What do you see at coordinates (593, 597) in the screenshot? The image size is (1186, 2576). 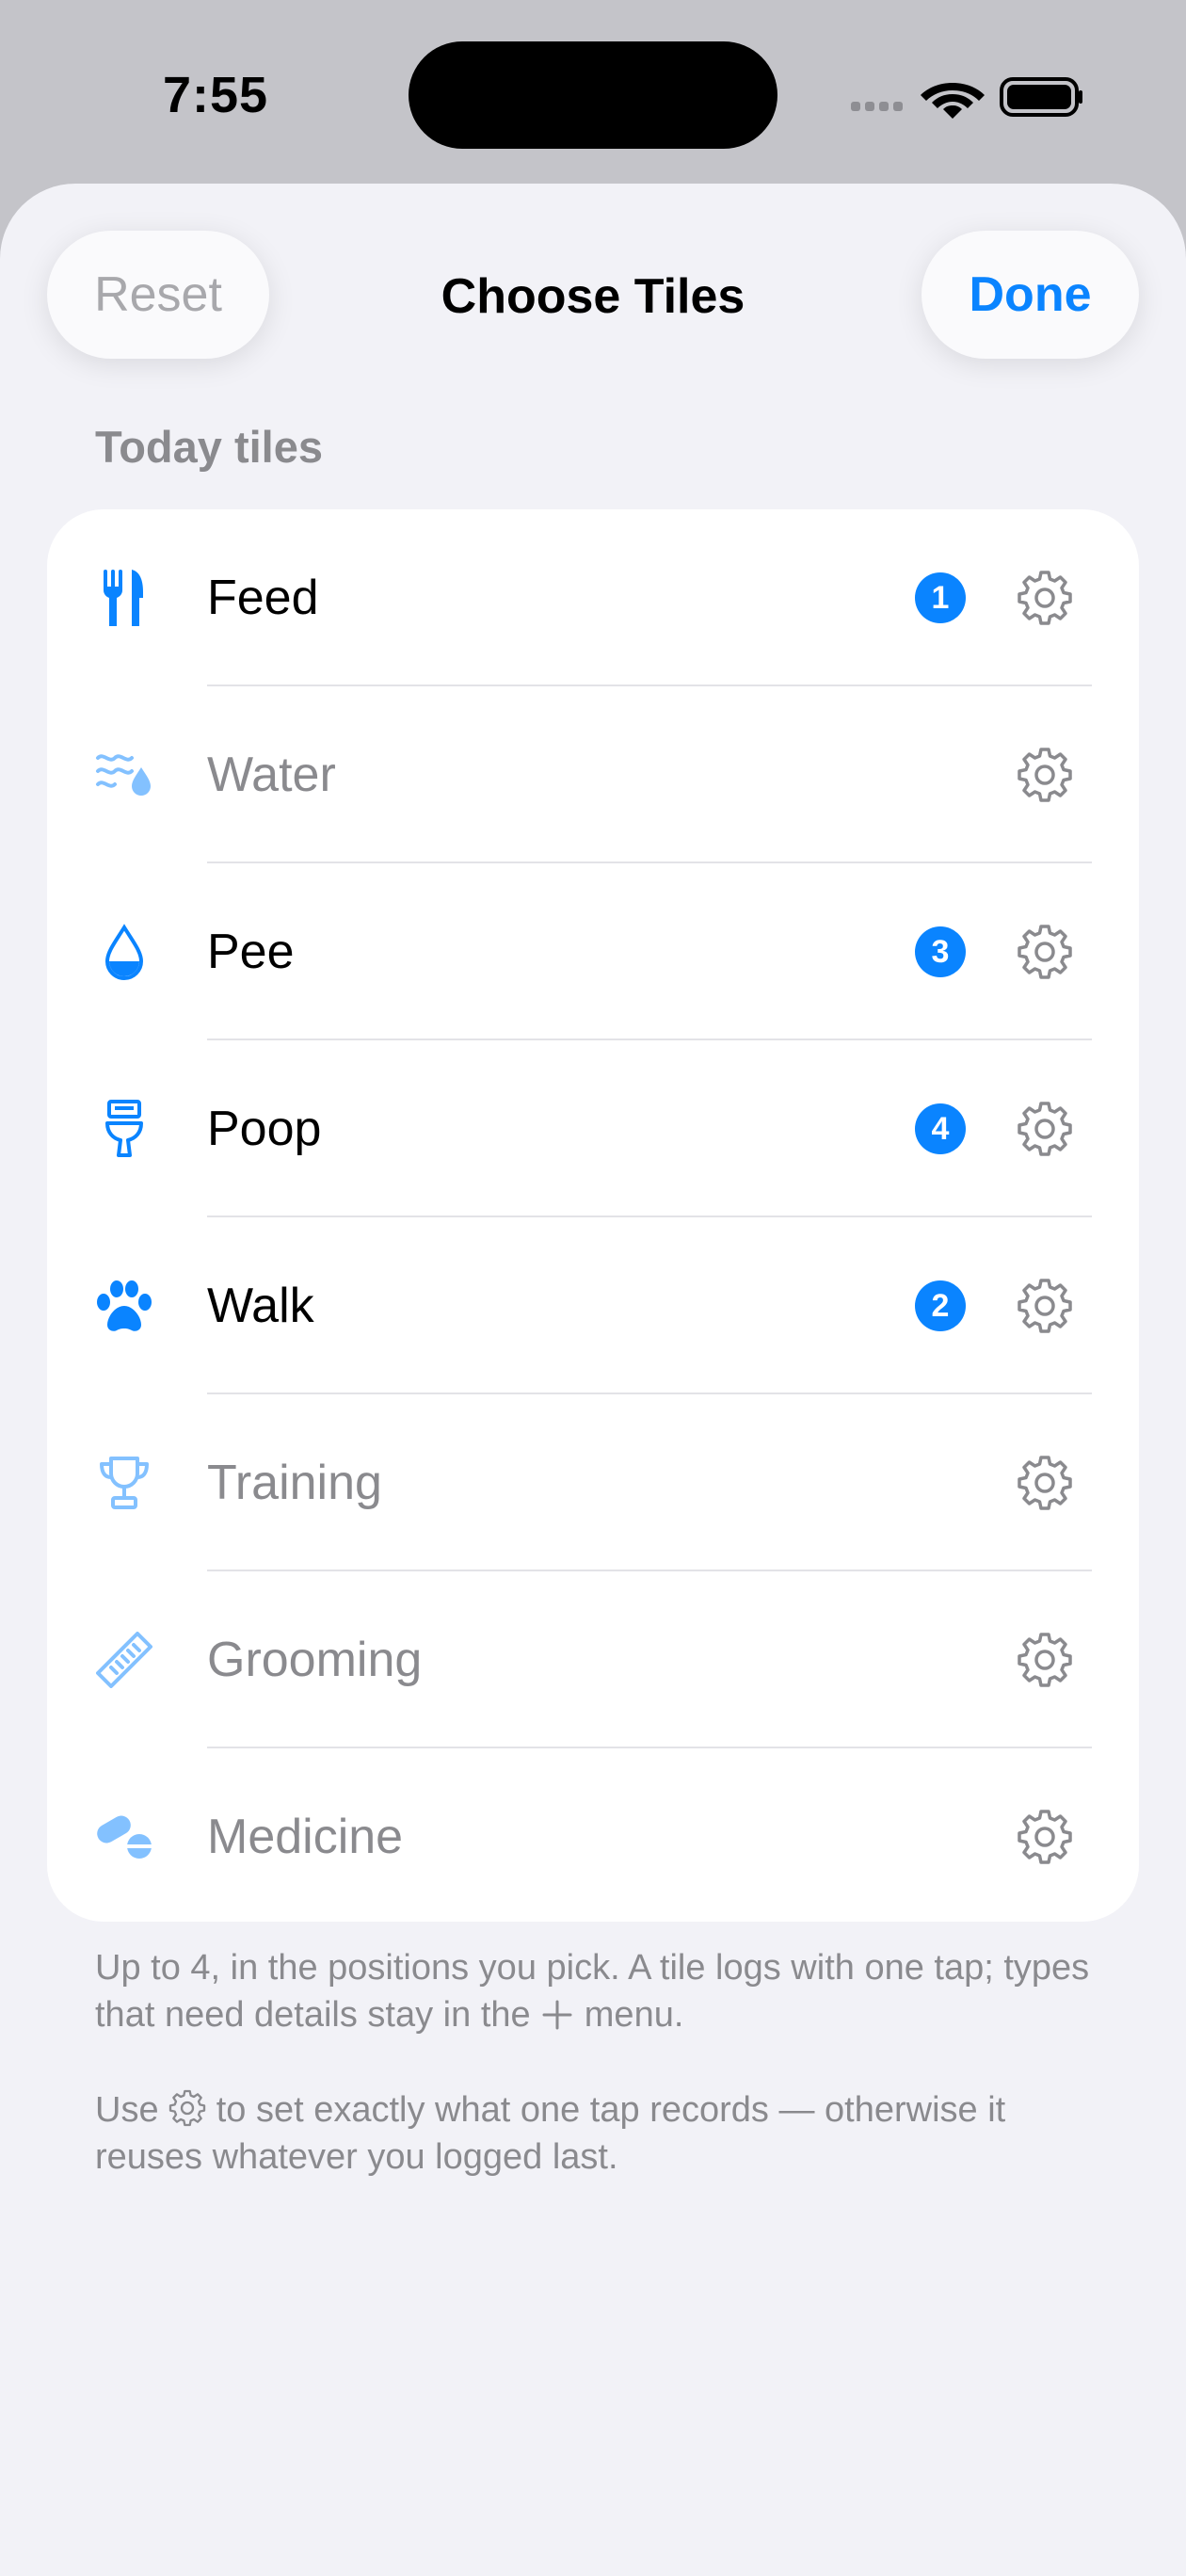 I see `tile-row-feed: Feed 1` at bounding box center [593, 597].